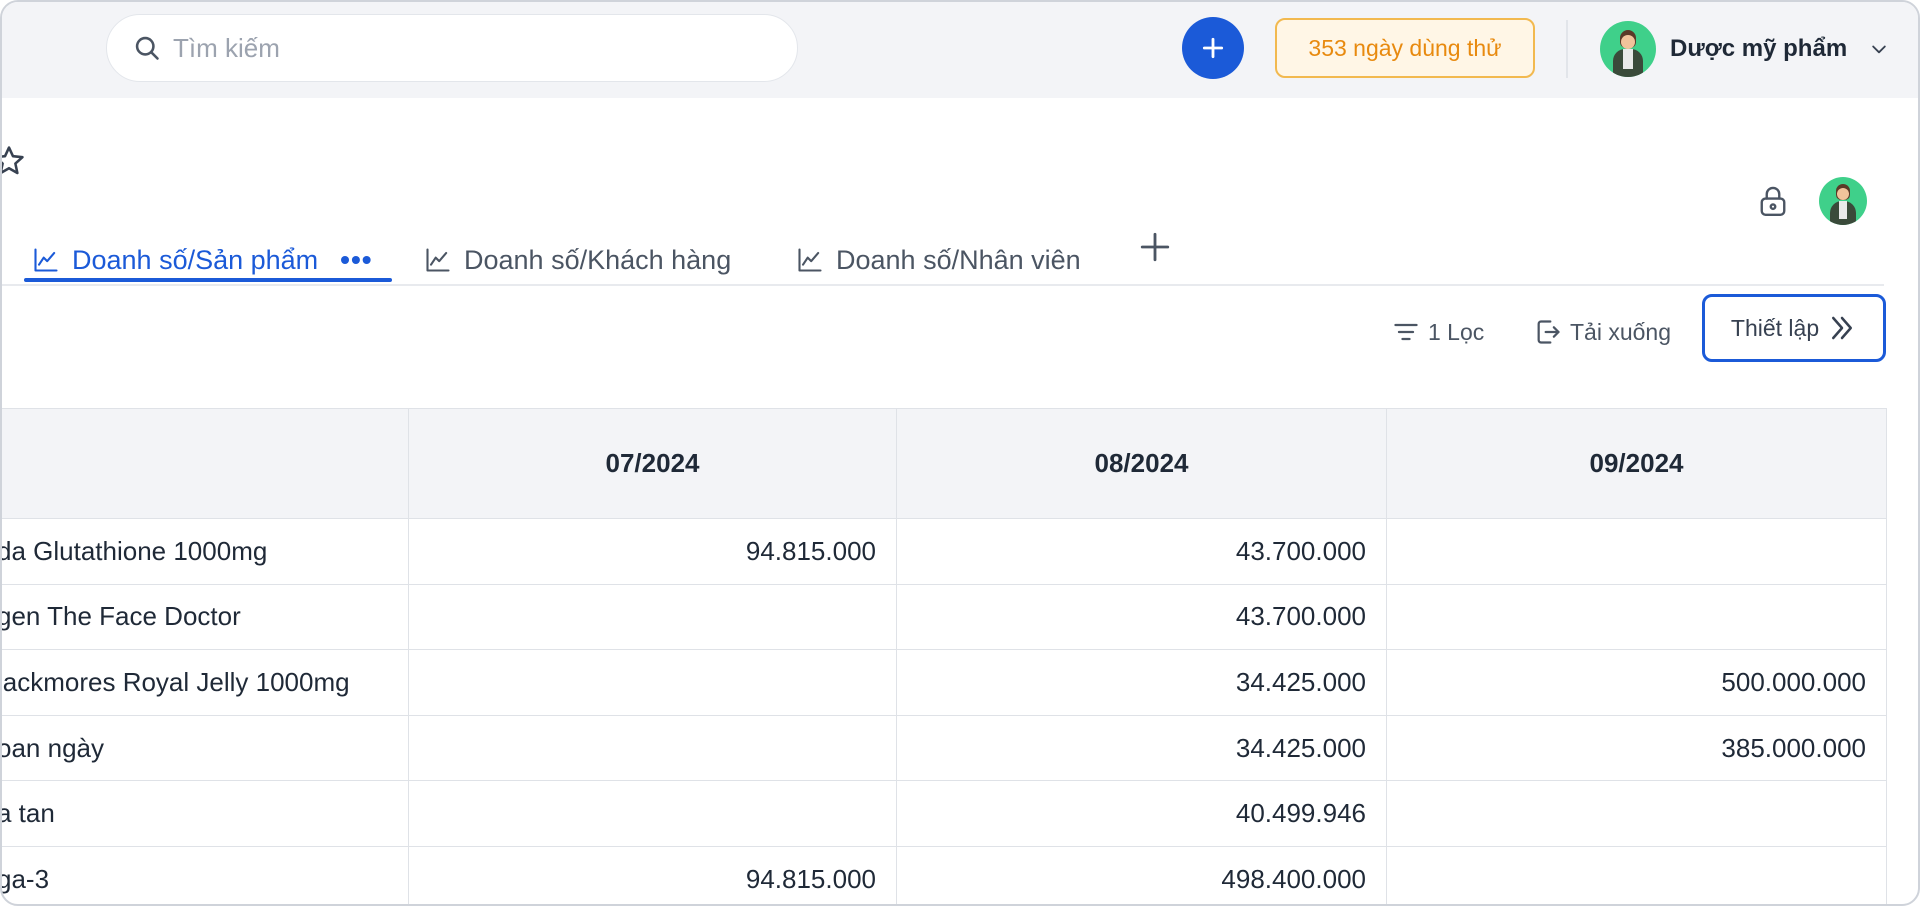 This screenshot has height=906, width=1920. I want to click on setup-button: Thiết lập, so click(1794, 328).